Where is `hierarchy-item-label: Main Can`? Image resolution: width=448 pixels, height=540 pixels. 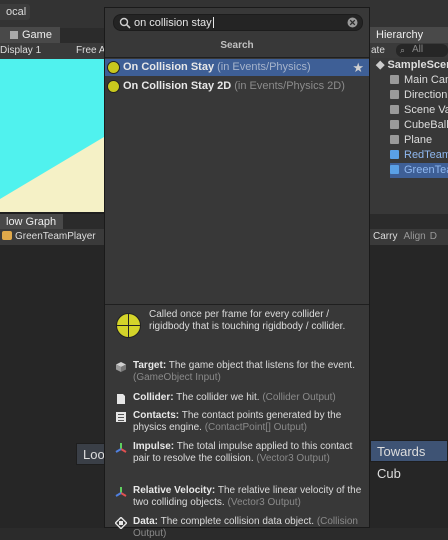
hierarchy-item-label: Main Can is located at coordinates (426, 80).